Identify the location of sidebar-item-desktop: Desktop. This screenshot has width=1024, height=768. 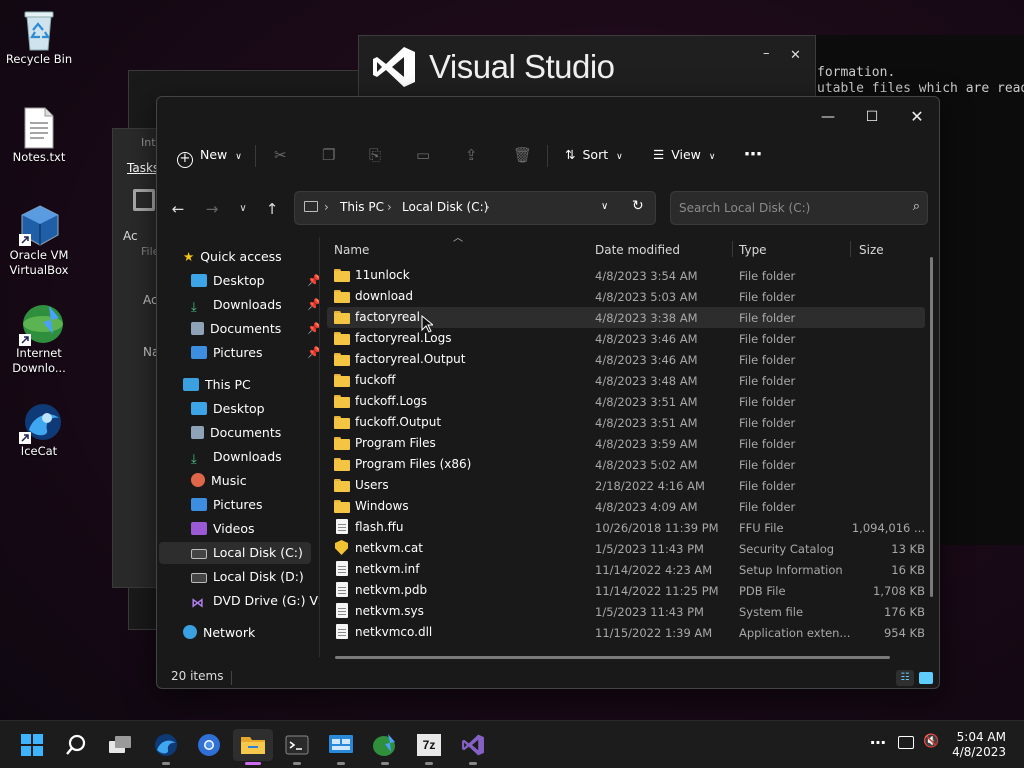
(228, 409).